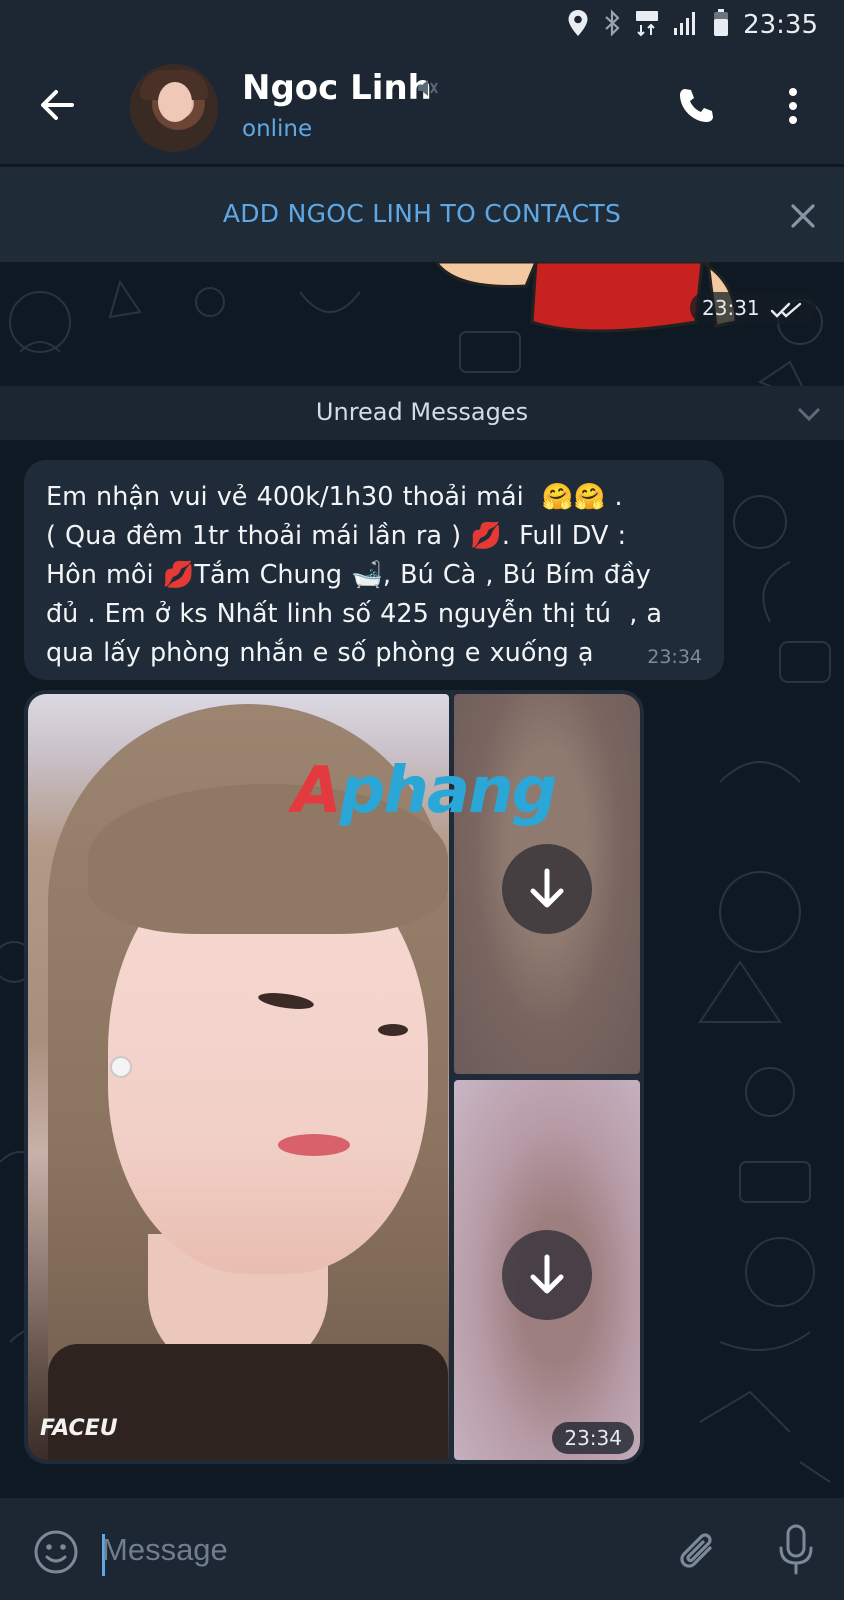  I want to click on battery-icon, so click(721, 25).